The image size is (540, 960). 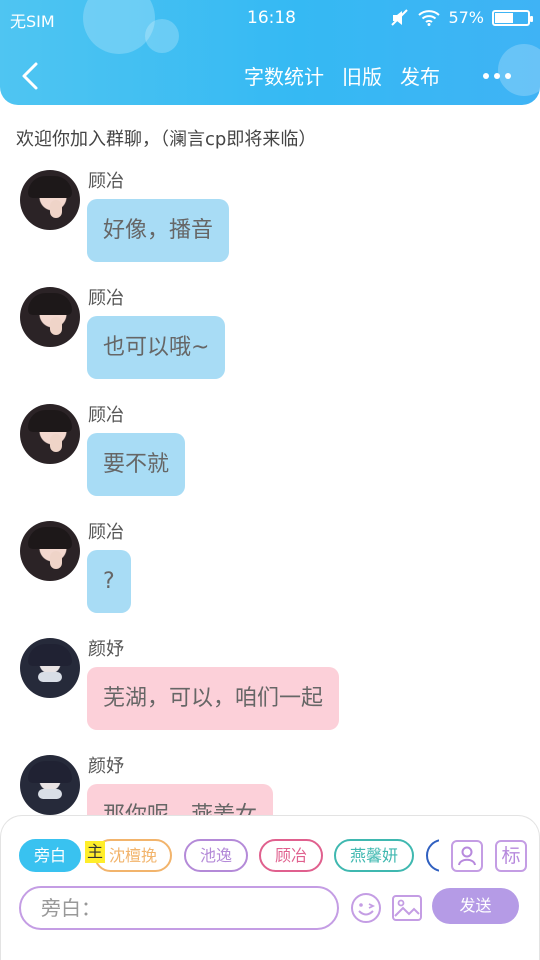 I want to click on old-version-button: 旧版, so click(x=362, y=75).